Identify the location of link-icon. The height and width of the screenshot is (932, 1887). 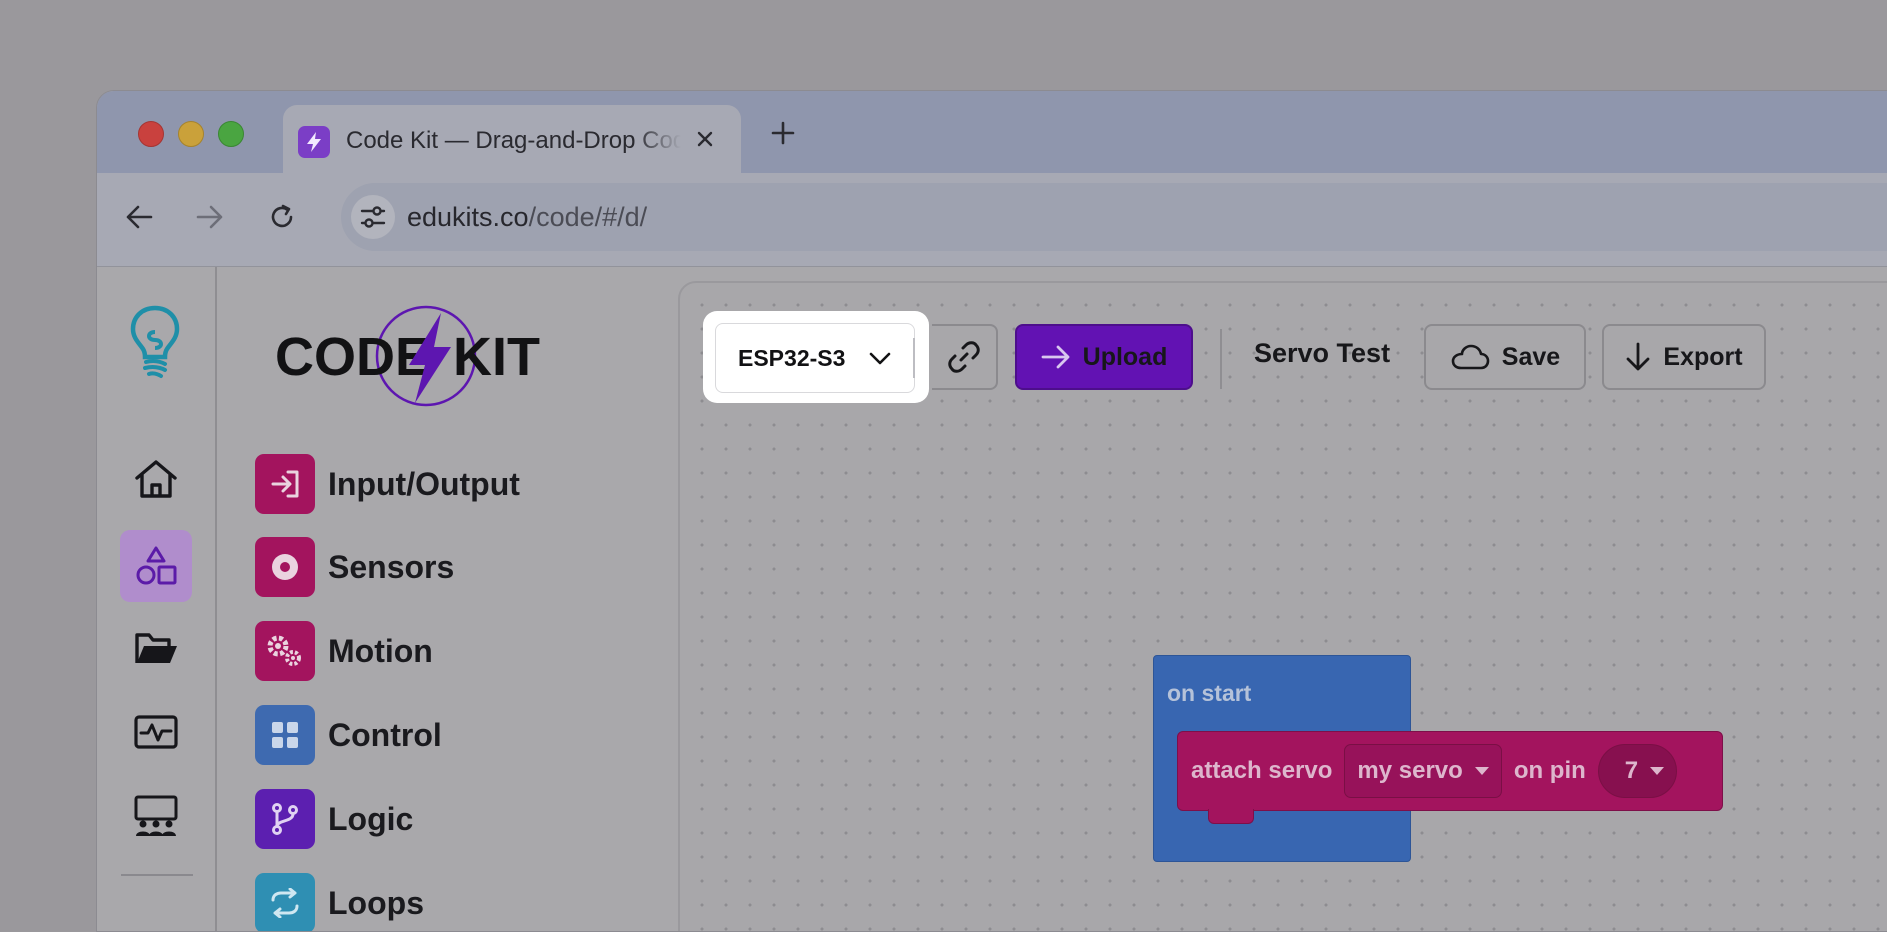
(964, 357).